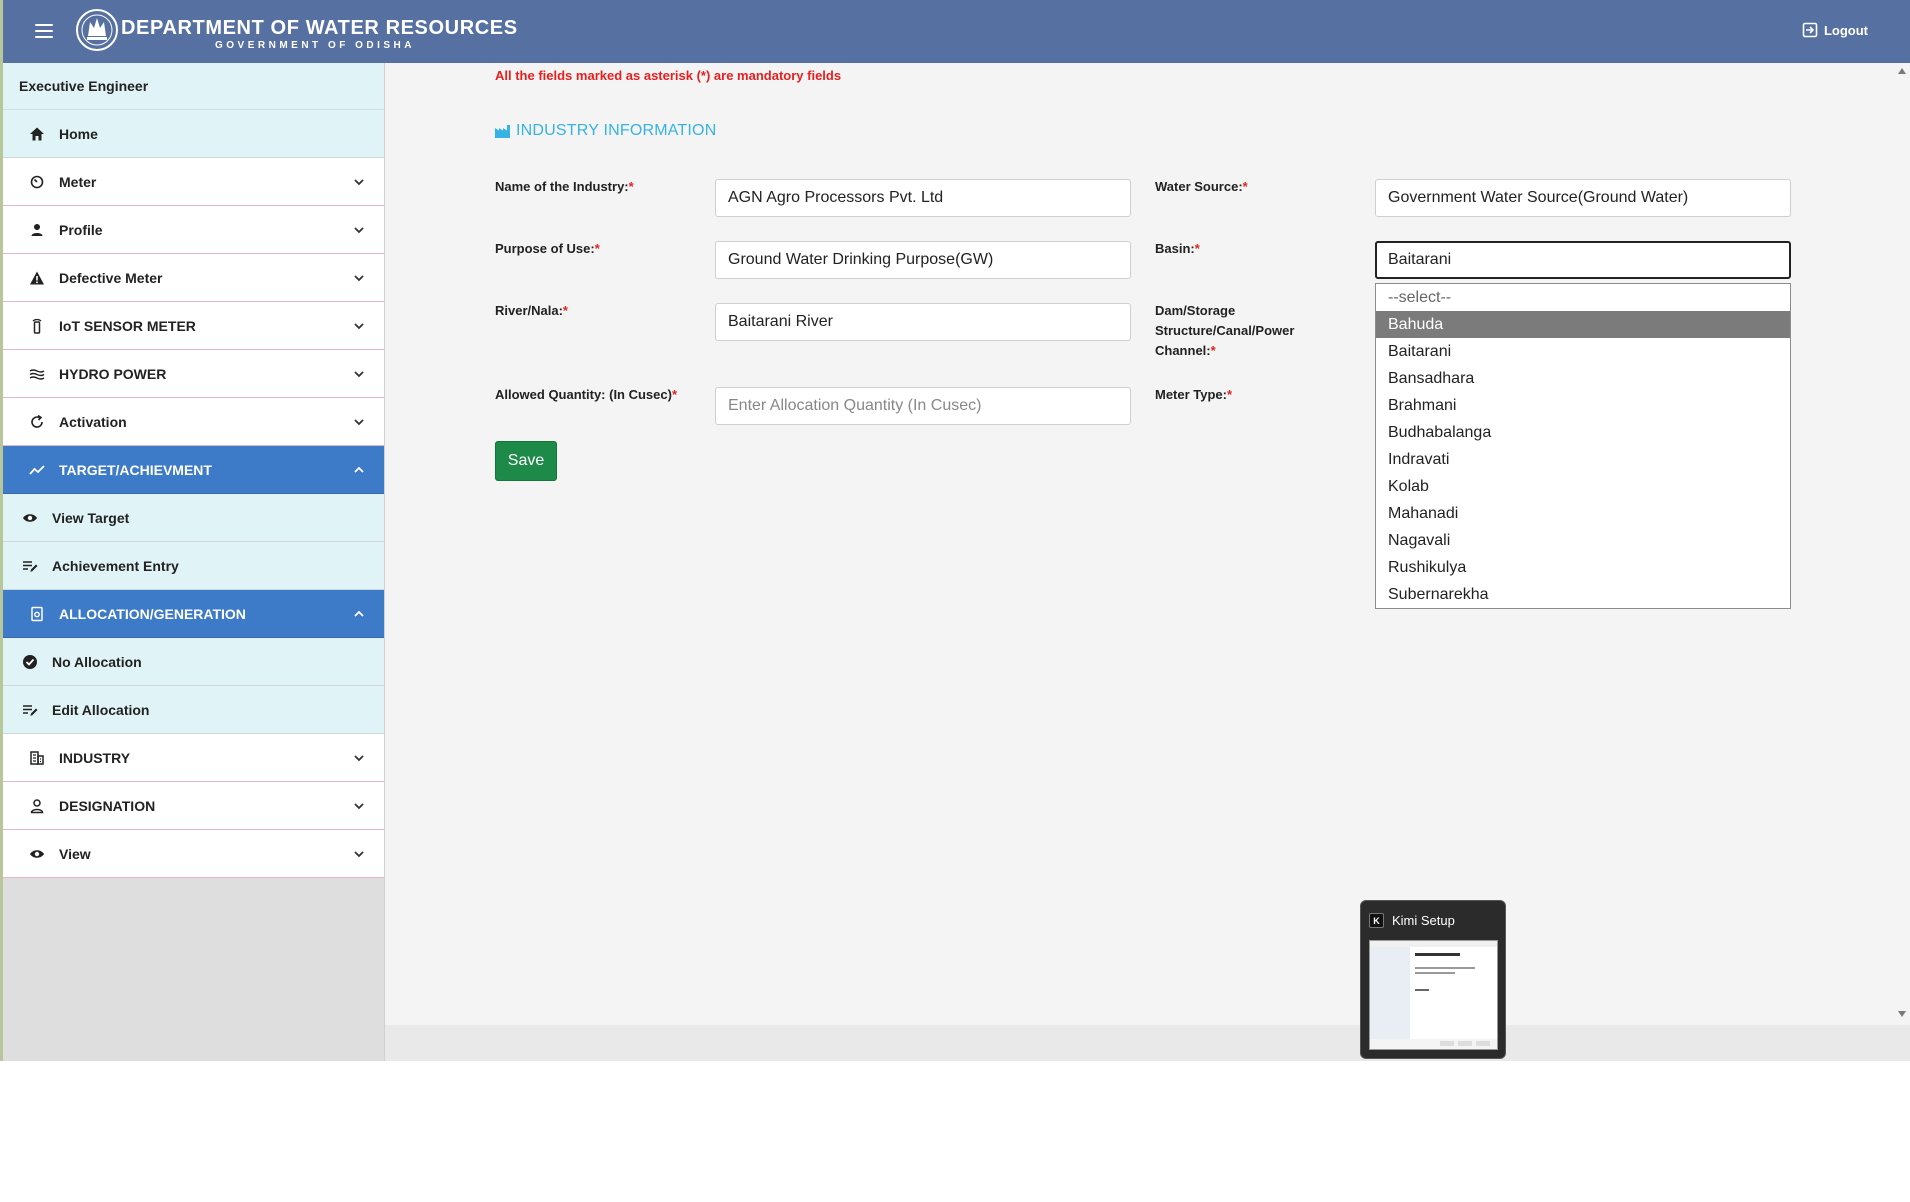  What do you see at coordinates (193, 278) in the screenshot?
I see `sidebar-item-defective-meter: Defective Meter` at bounding box center [193, 278].